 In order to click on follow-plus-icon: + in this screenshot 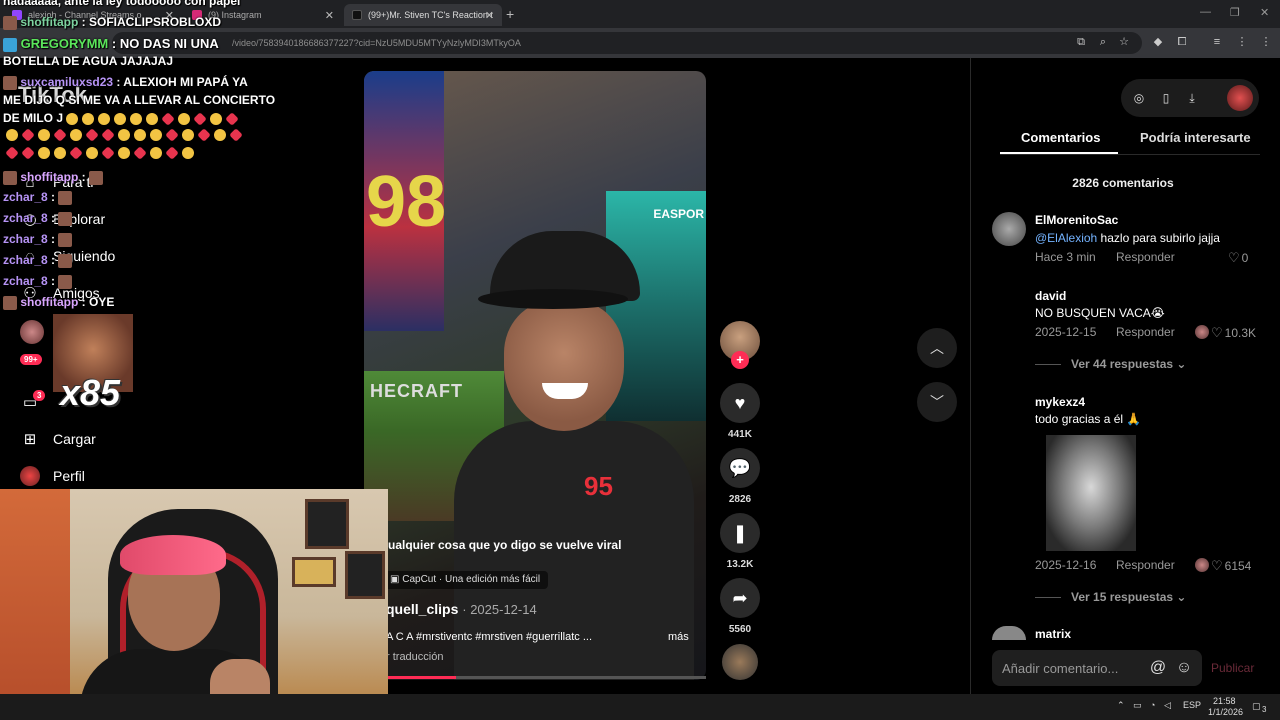, I will do `click(740, 360)`.